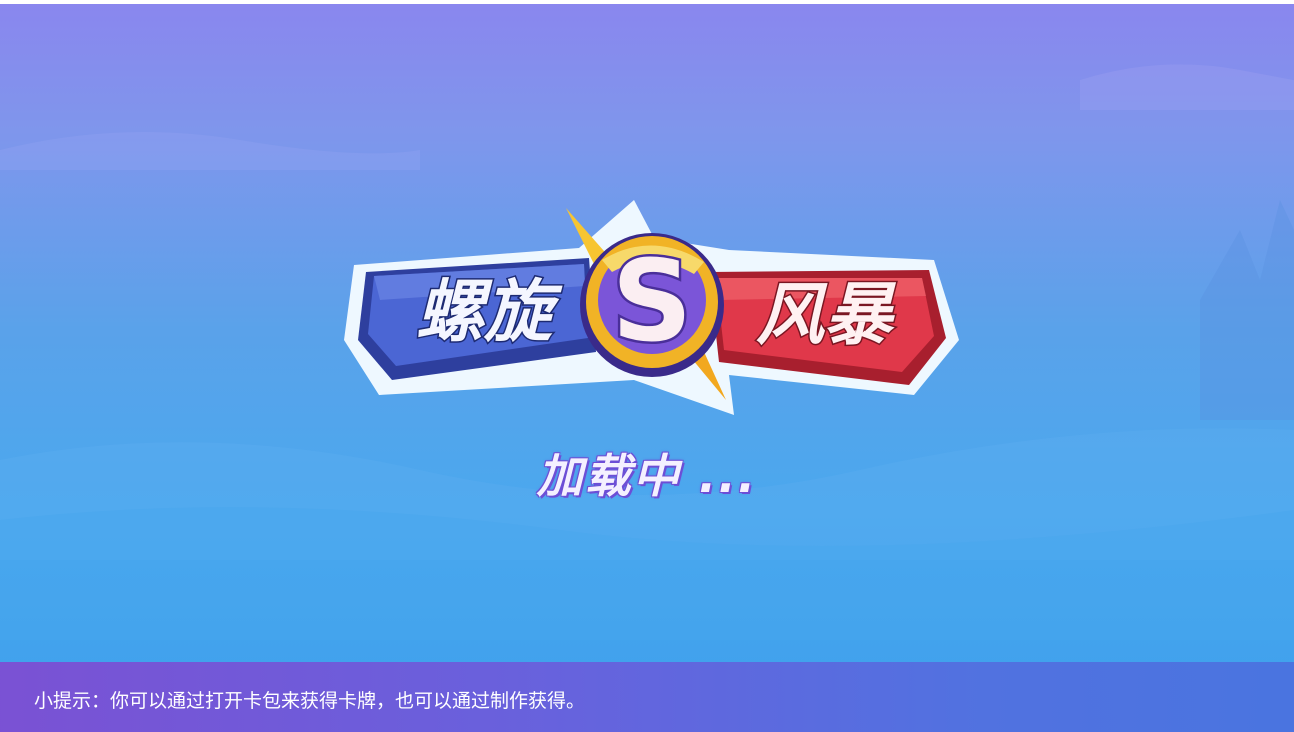  Describe the element at coordinates (348, 701) in the screenshot. I see `tip-body: 你可以通过打开卡包来获得卡牌，也可以通过制作获得。` at that location.